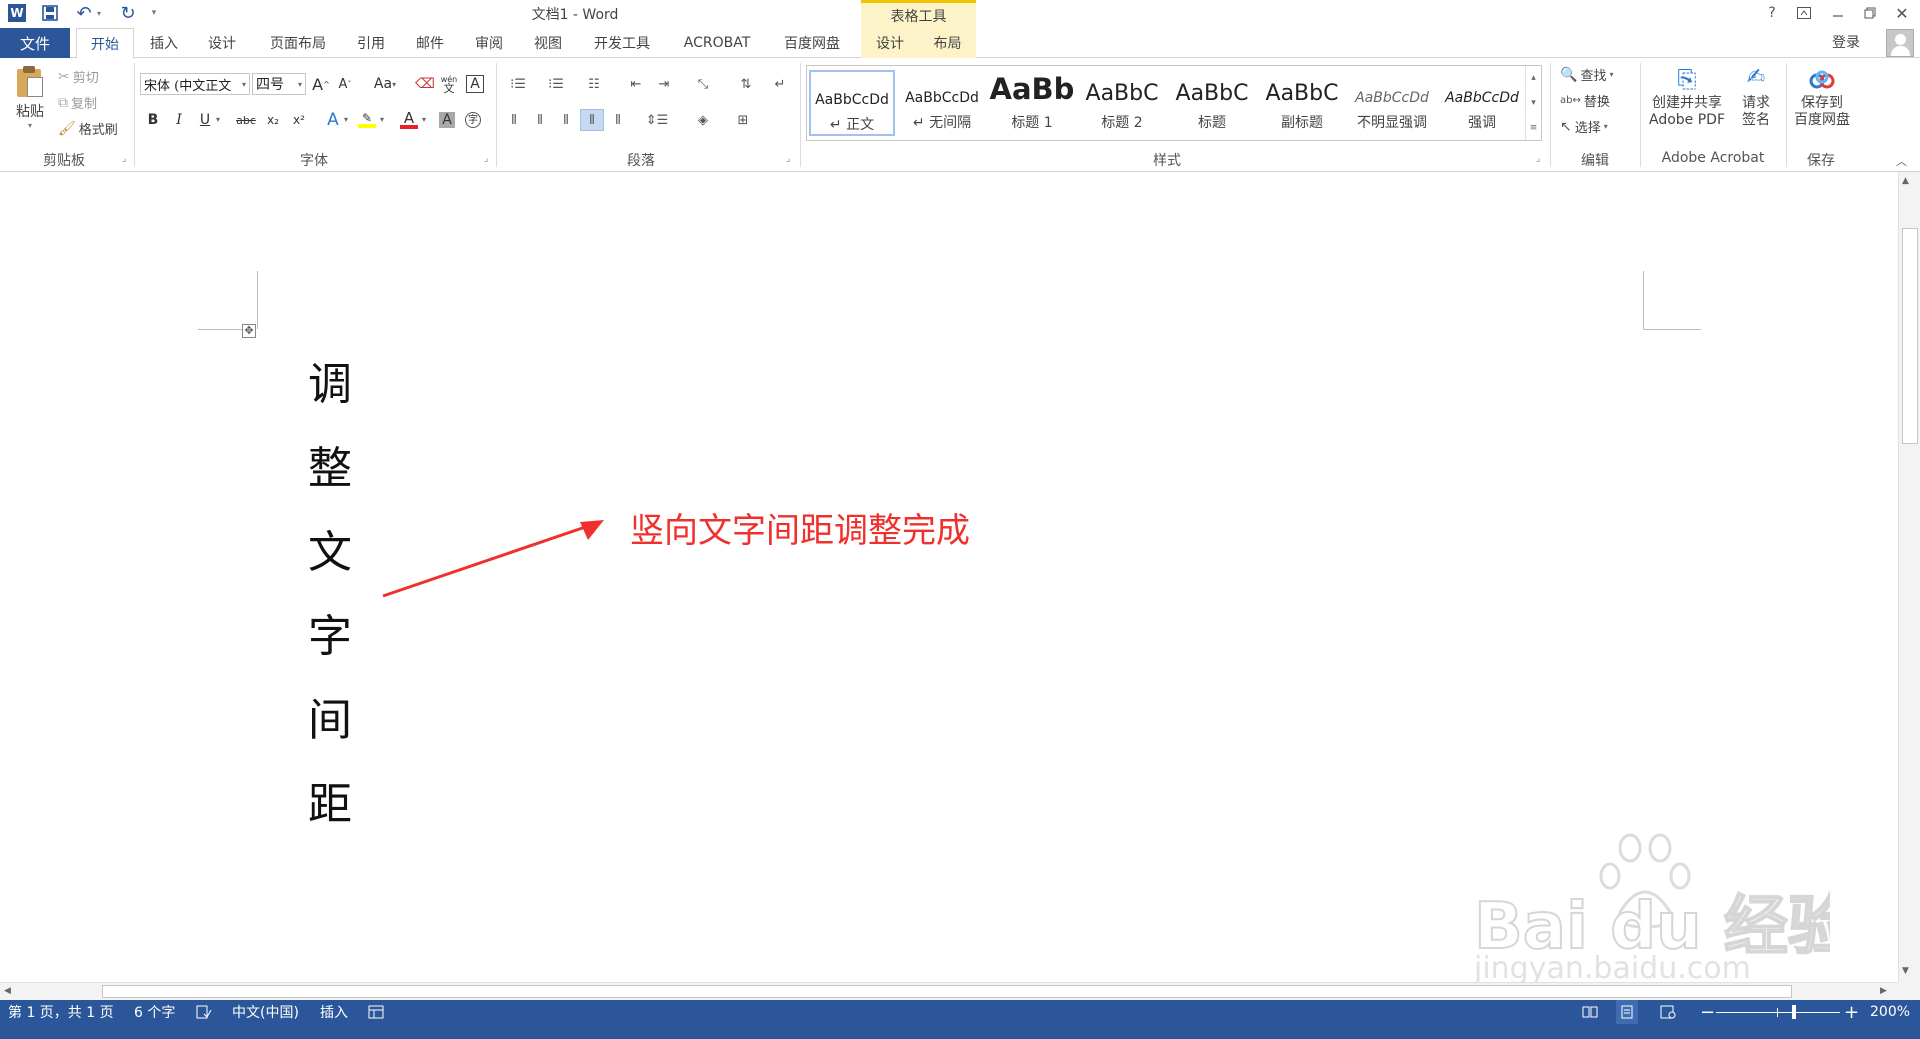 The image size is (1920, 1039). I want to click on find-button: 🔍 查找 ▾, so click(1586, 75).